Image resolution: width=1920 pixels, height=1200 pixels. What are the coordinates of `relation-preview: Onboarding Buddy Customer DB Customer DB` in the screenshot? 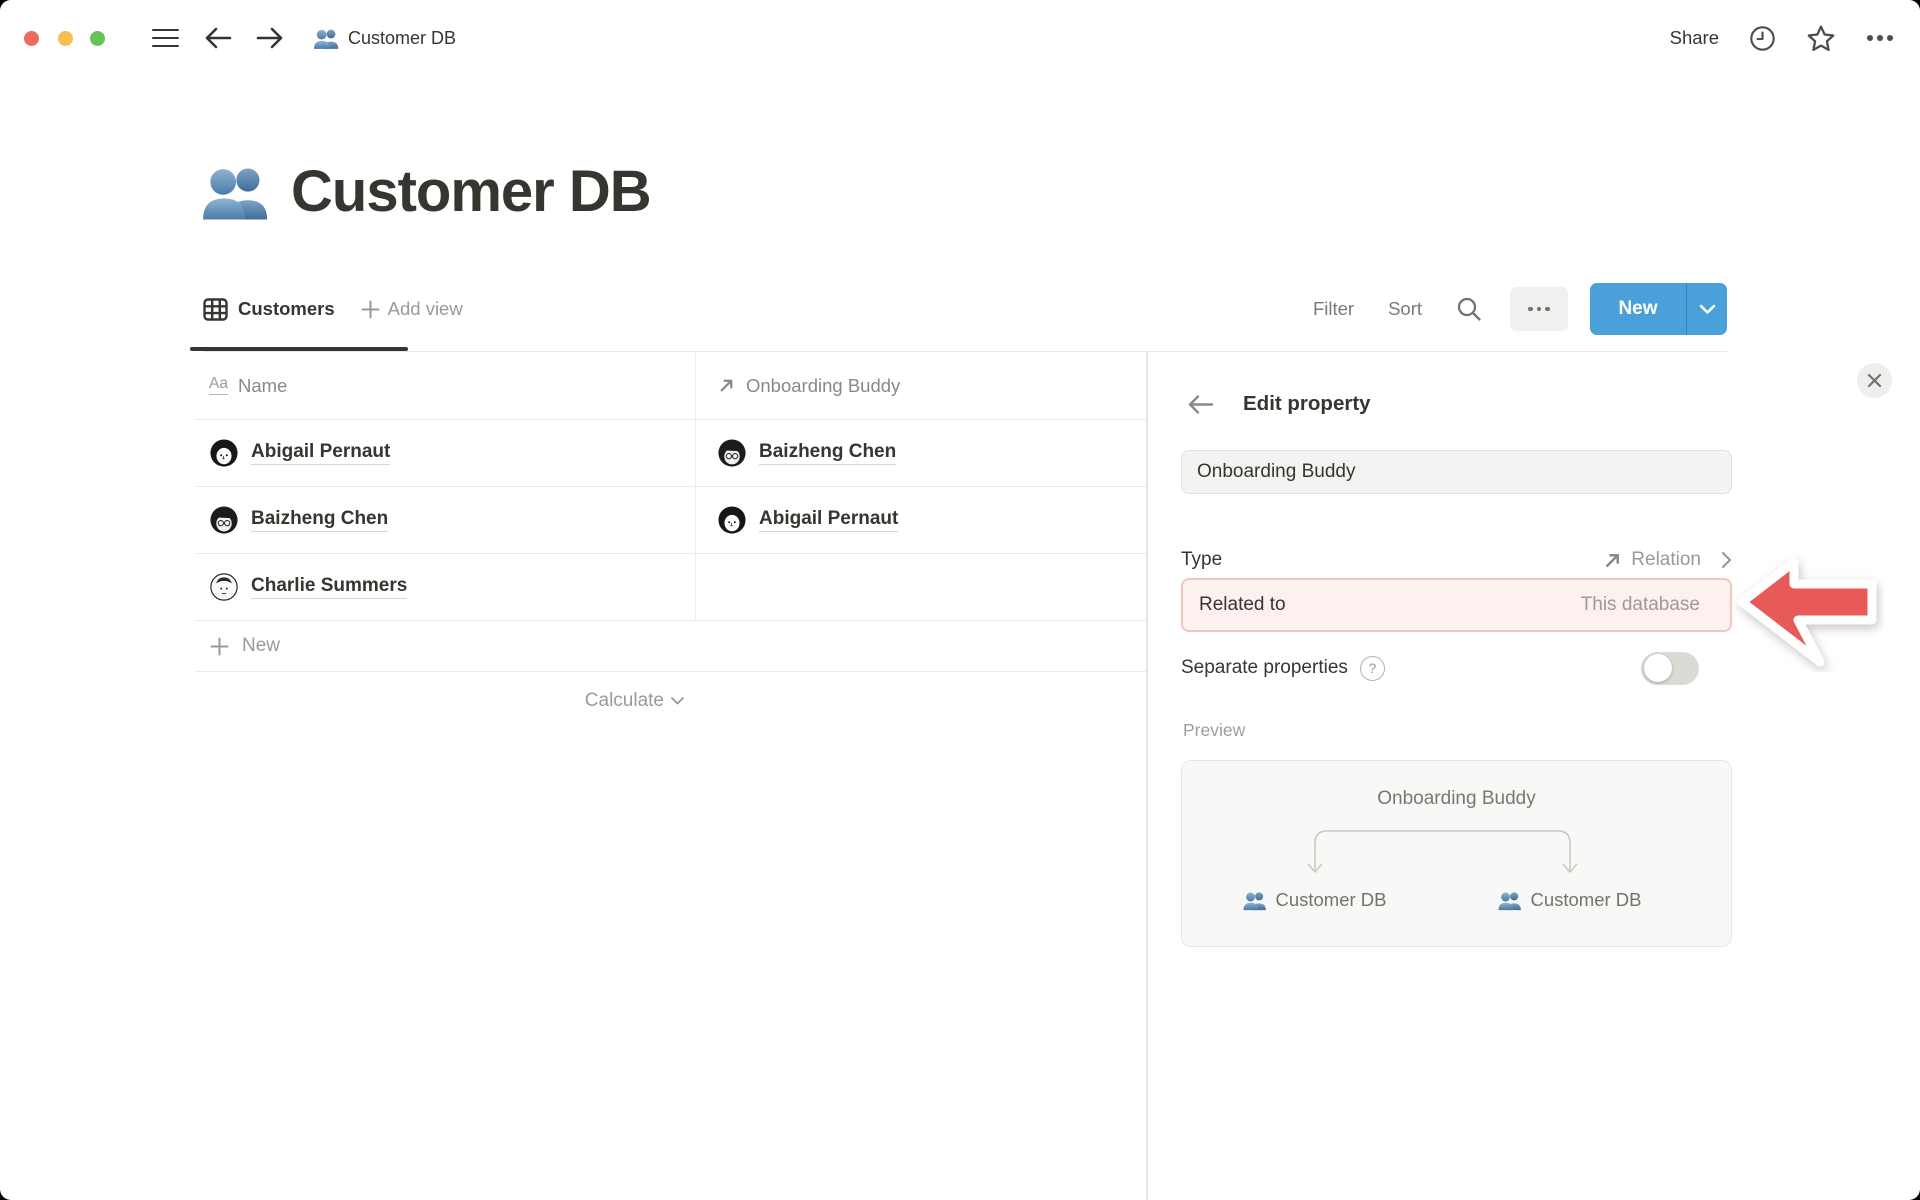 It's located at (1456, 853).